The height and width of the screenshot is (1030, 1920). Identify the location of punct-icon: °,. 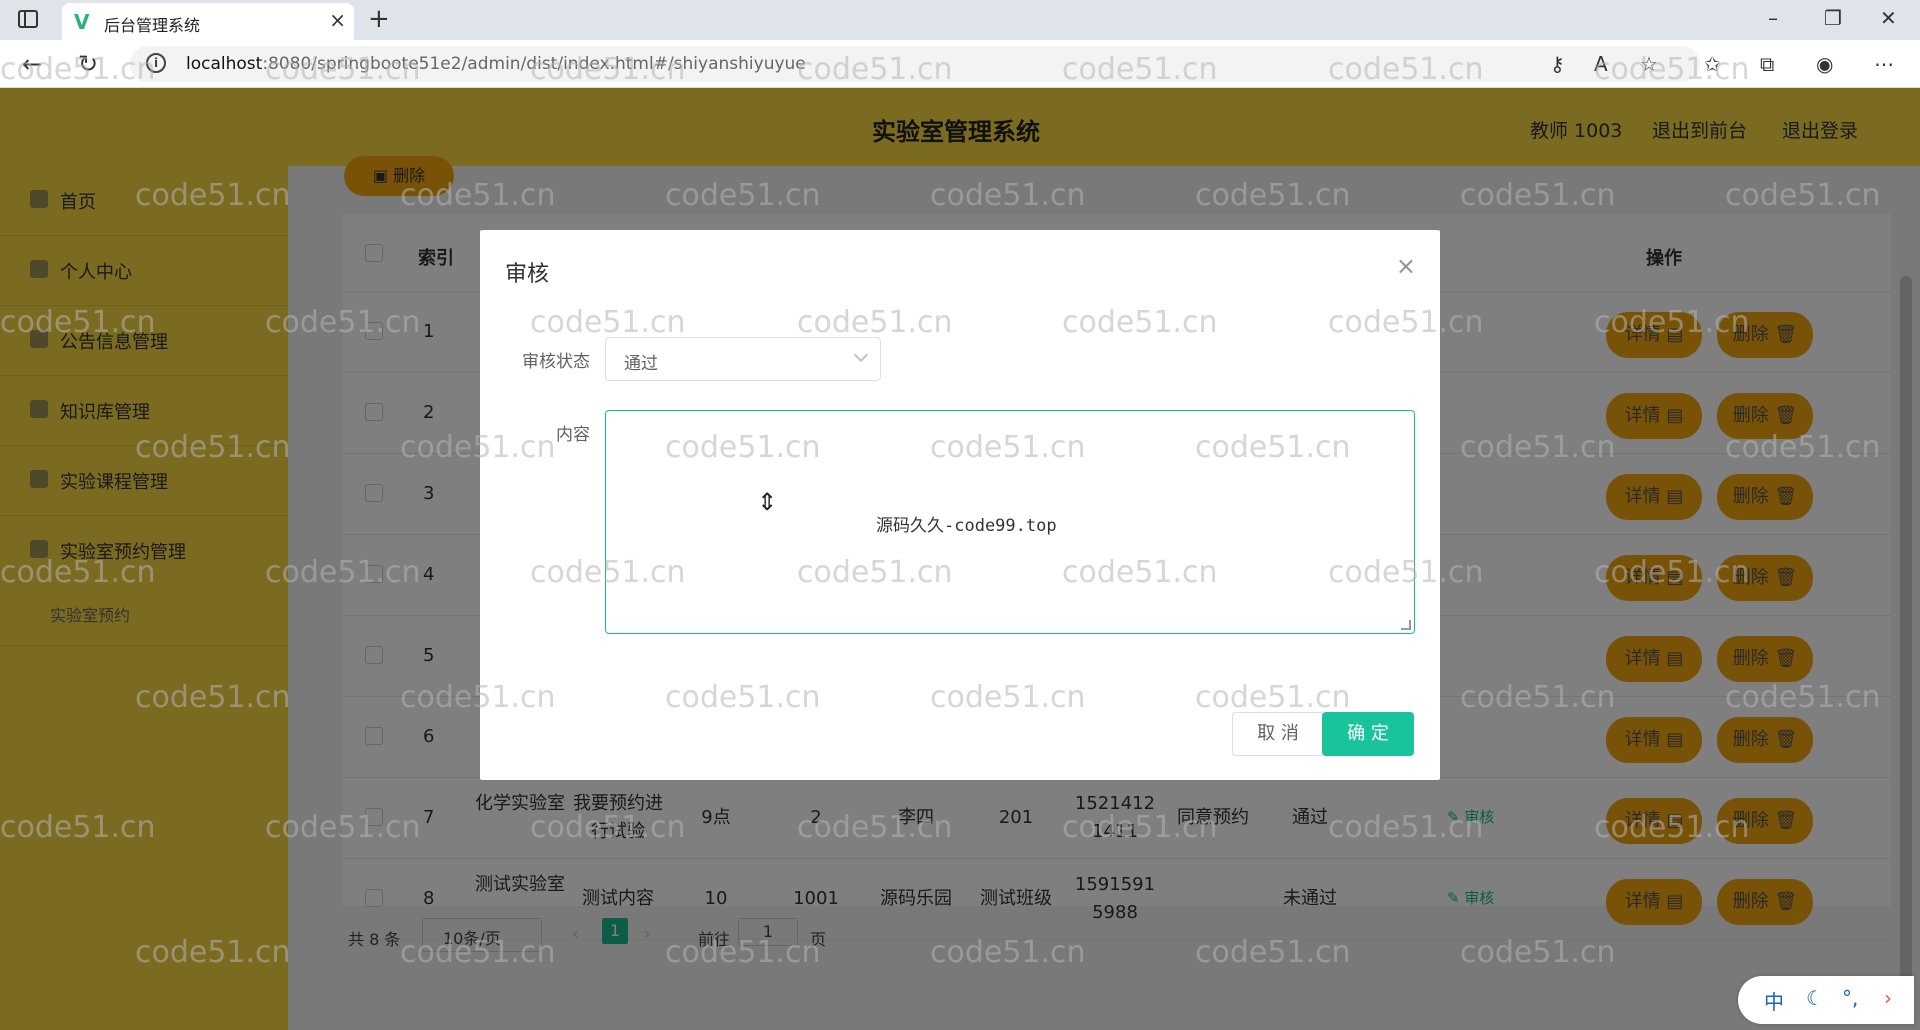
(1850, 998).